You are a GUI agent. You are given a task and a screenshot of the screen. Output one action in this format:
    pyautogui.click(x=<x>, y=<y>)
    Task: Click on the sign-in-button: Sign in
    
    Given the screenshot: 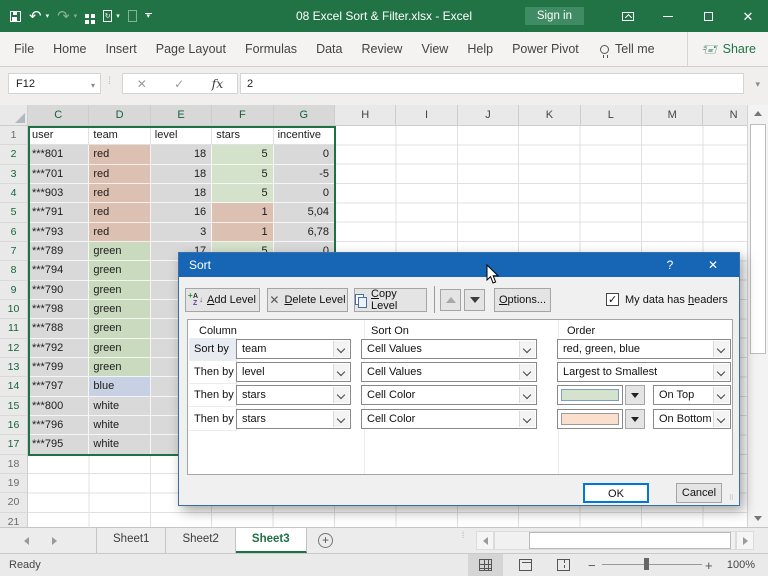 What is the action you would take?
    pyautogui.click(x=554, y=16)
    